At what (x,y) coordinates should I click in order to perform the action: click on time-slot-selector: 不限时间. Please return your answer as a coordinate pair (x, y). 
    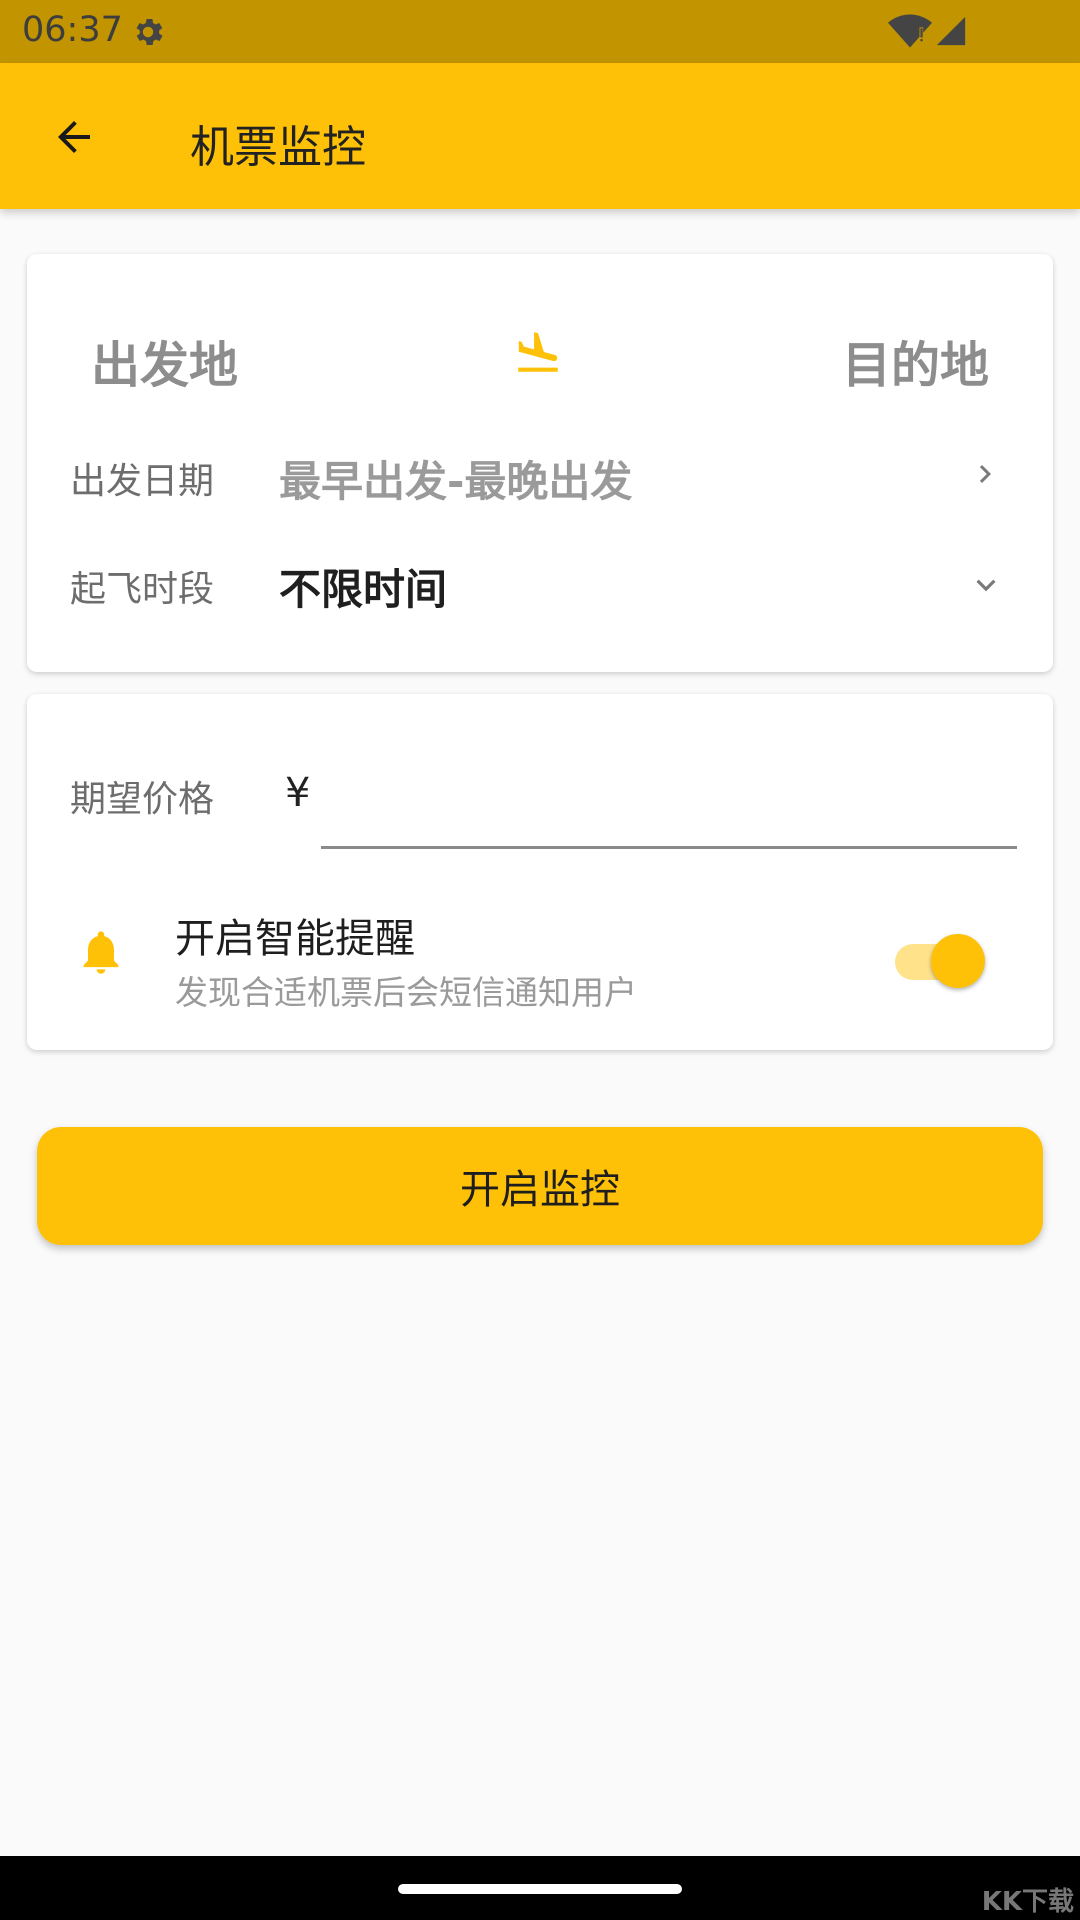
    Looking at the image, I should click on (363, 586).